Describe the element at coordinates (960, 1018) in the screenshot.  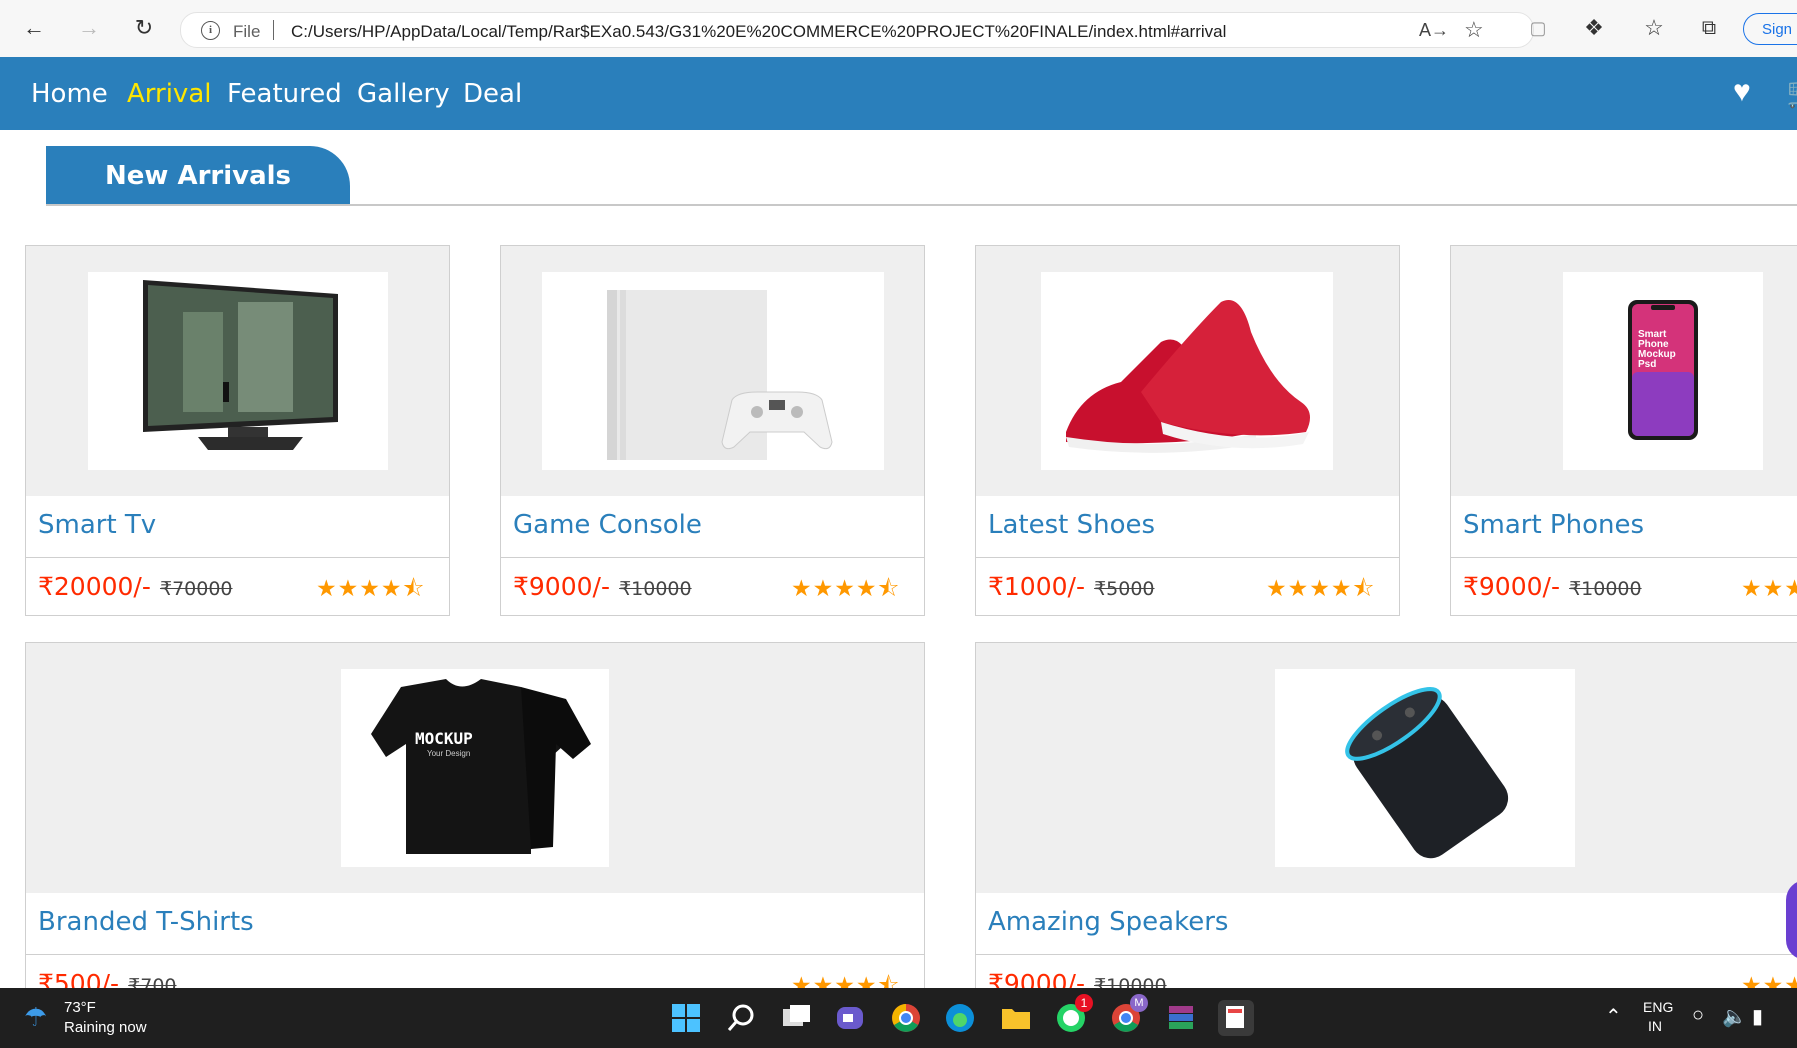
I see `edge-icon` at that location.